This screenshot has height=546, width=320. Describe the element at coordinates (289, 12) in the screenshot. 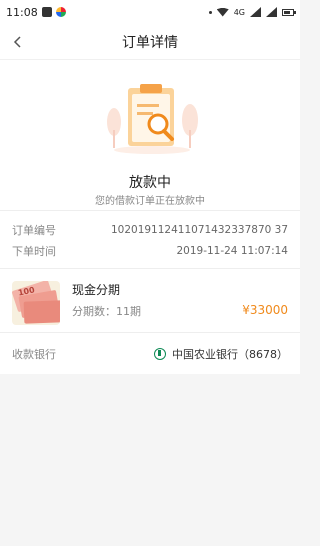

I see `battery-icon` at that location.